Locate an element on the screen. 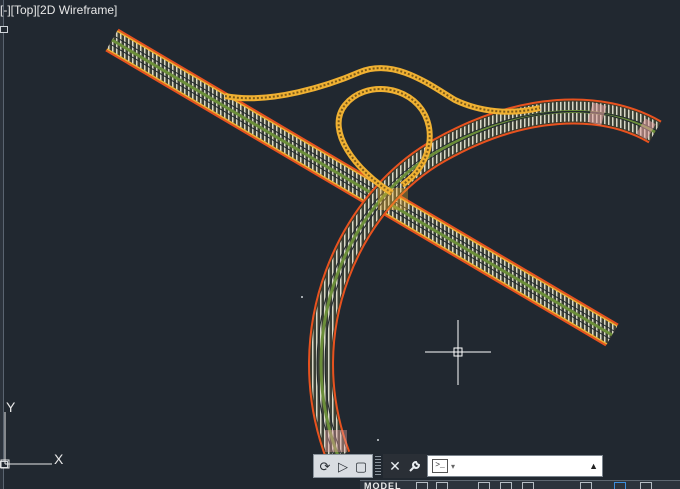 The height and width of the screenshot is (489, 680). grid-icon is located at coordinates (422, 485).